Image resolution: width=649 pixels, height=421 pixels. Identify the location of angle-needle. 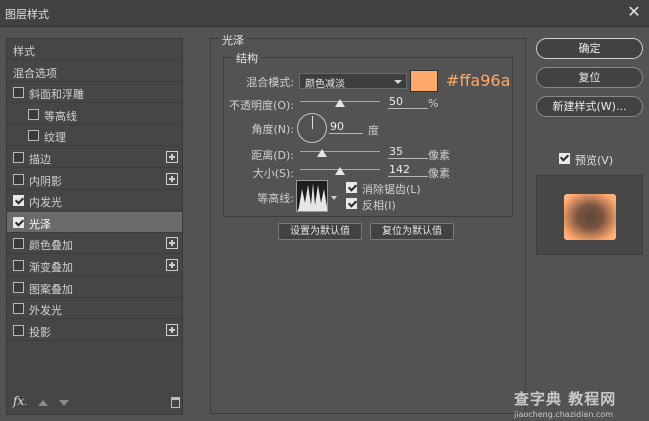
(312, 122).